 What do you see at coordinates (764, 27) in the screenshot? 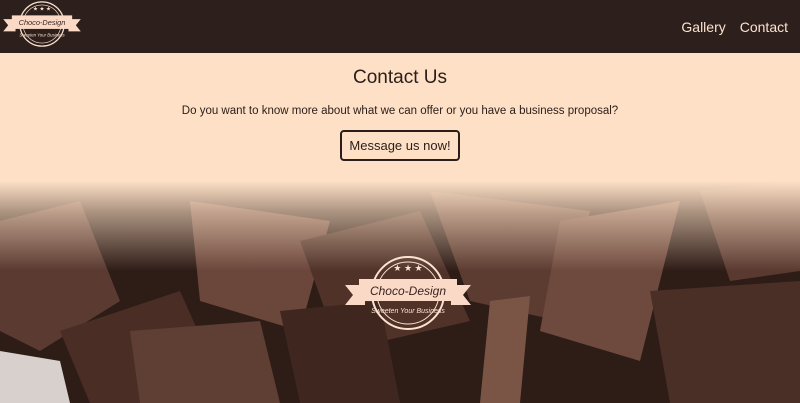
I see `nav-link-contact: Contact` at bounding box center [764, 27].